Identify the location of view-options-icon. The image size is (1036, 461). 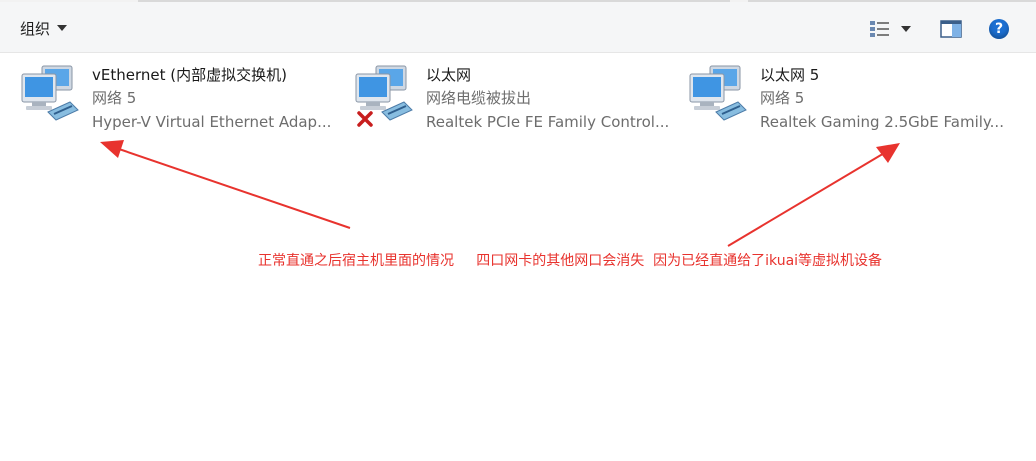
(879, 29).